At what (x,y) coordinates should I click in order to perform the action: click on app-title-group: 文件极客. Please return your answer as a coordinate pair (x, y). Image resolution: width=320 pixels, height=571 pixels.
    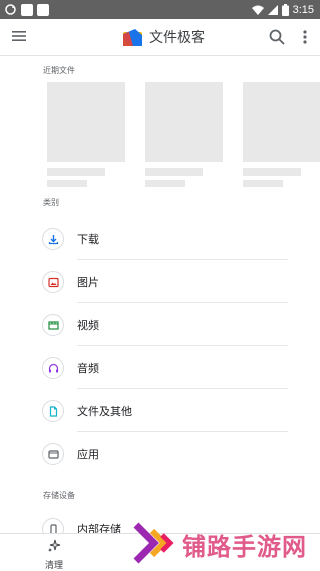
    Looking at the image, I should click on (164, 37).